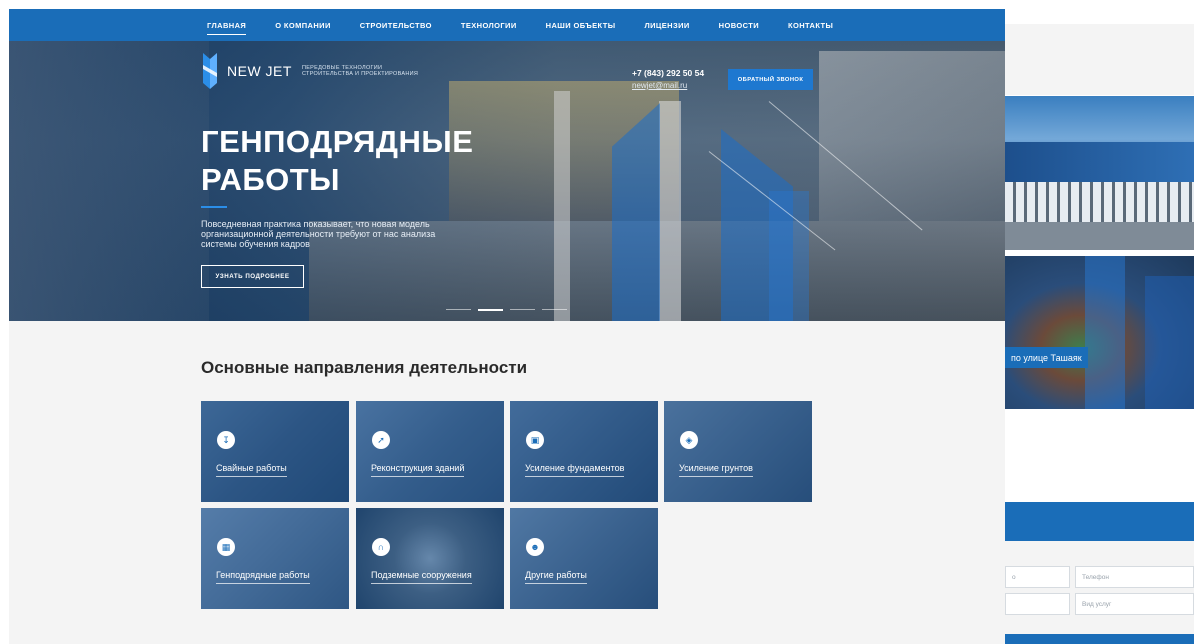 This screenshot has height=644, width=1194. What do you see at coordinates (556, 577) in the screenshot?
I see `tile-label: Другие работы` at bounding box center [556, 577].